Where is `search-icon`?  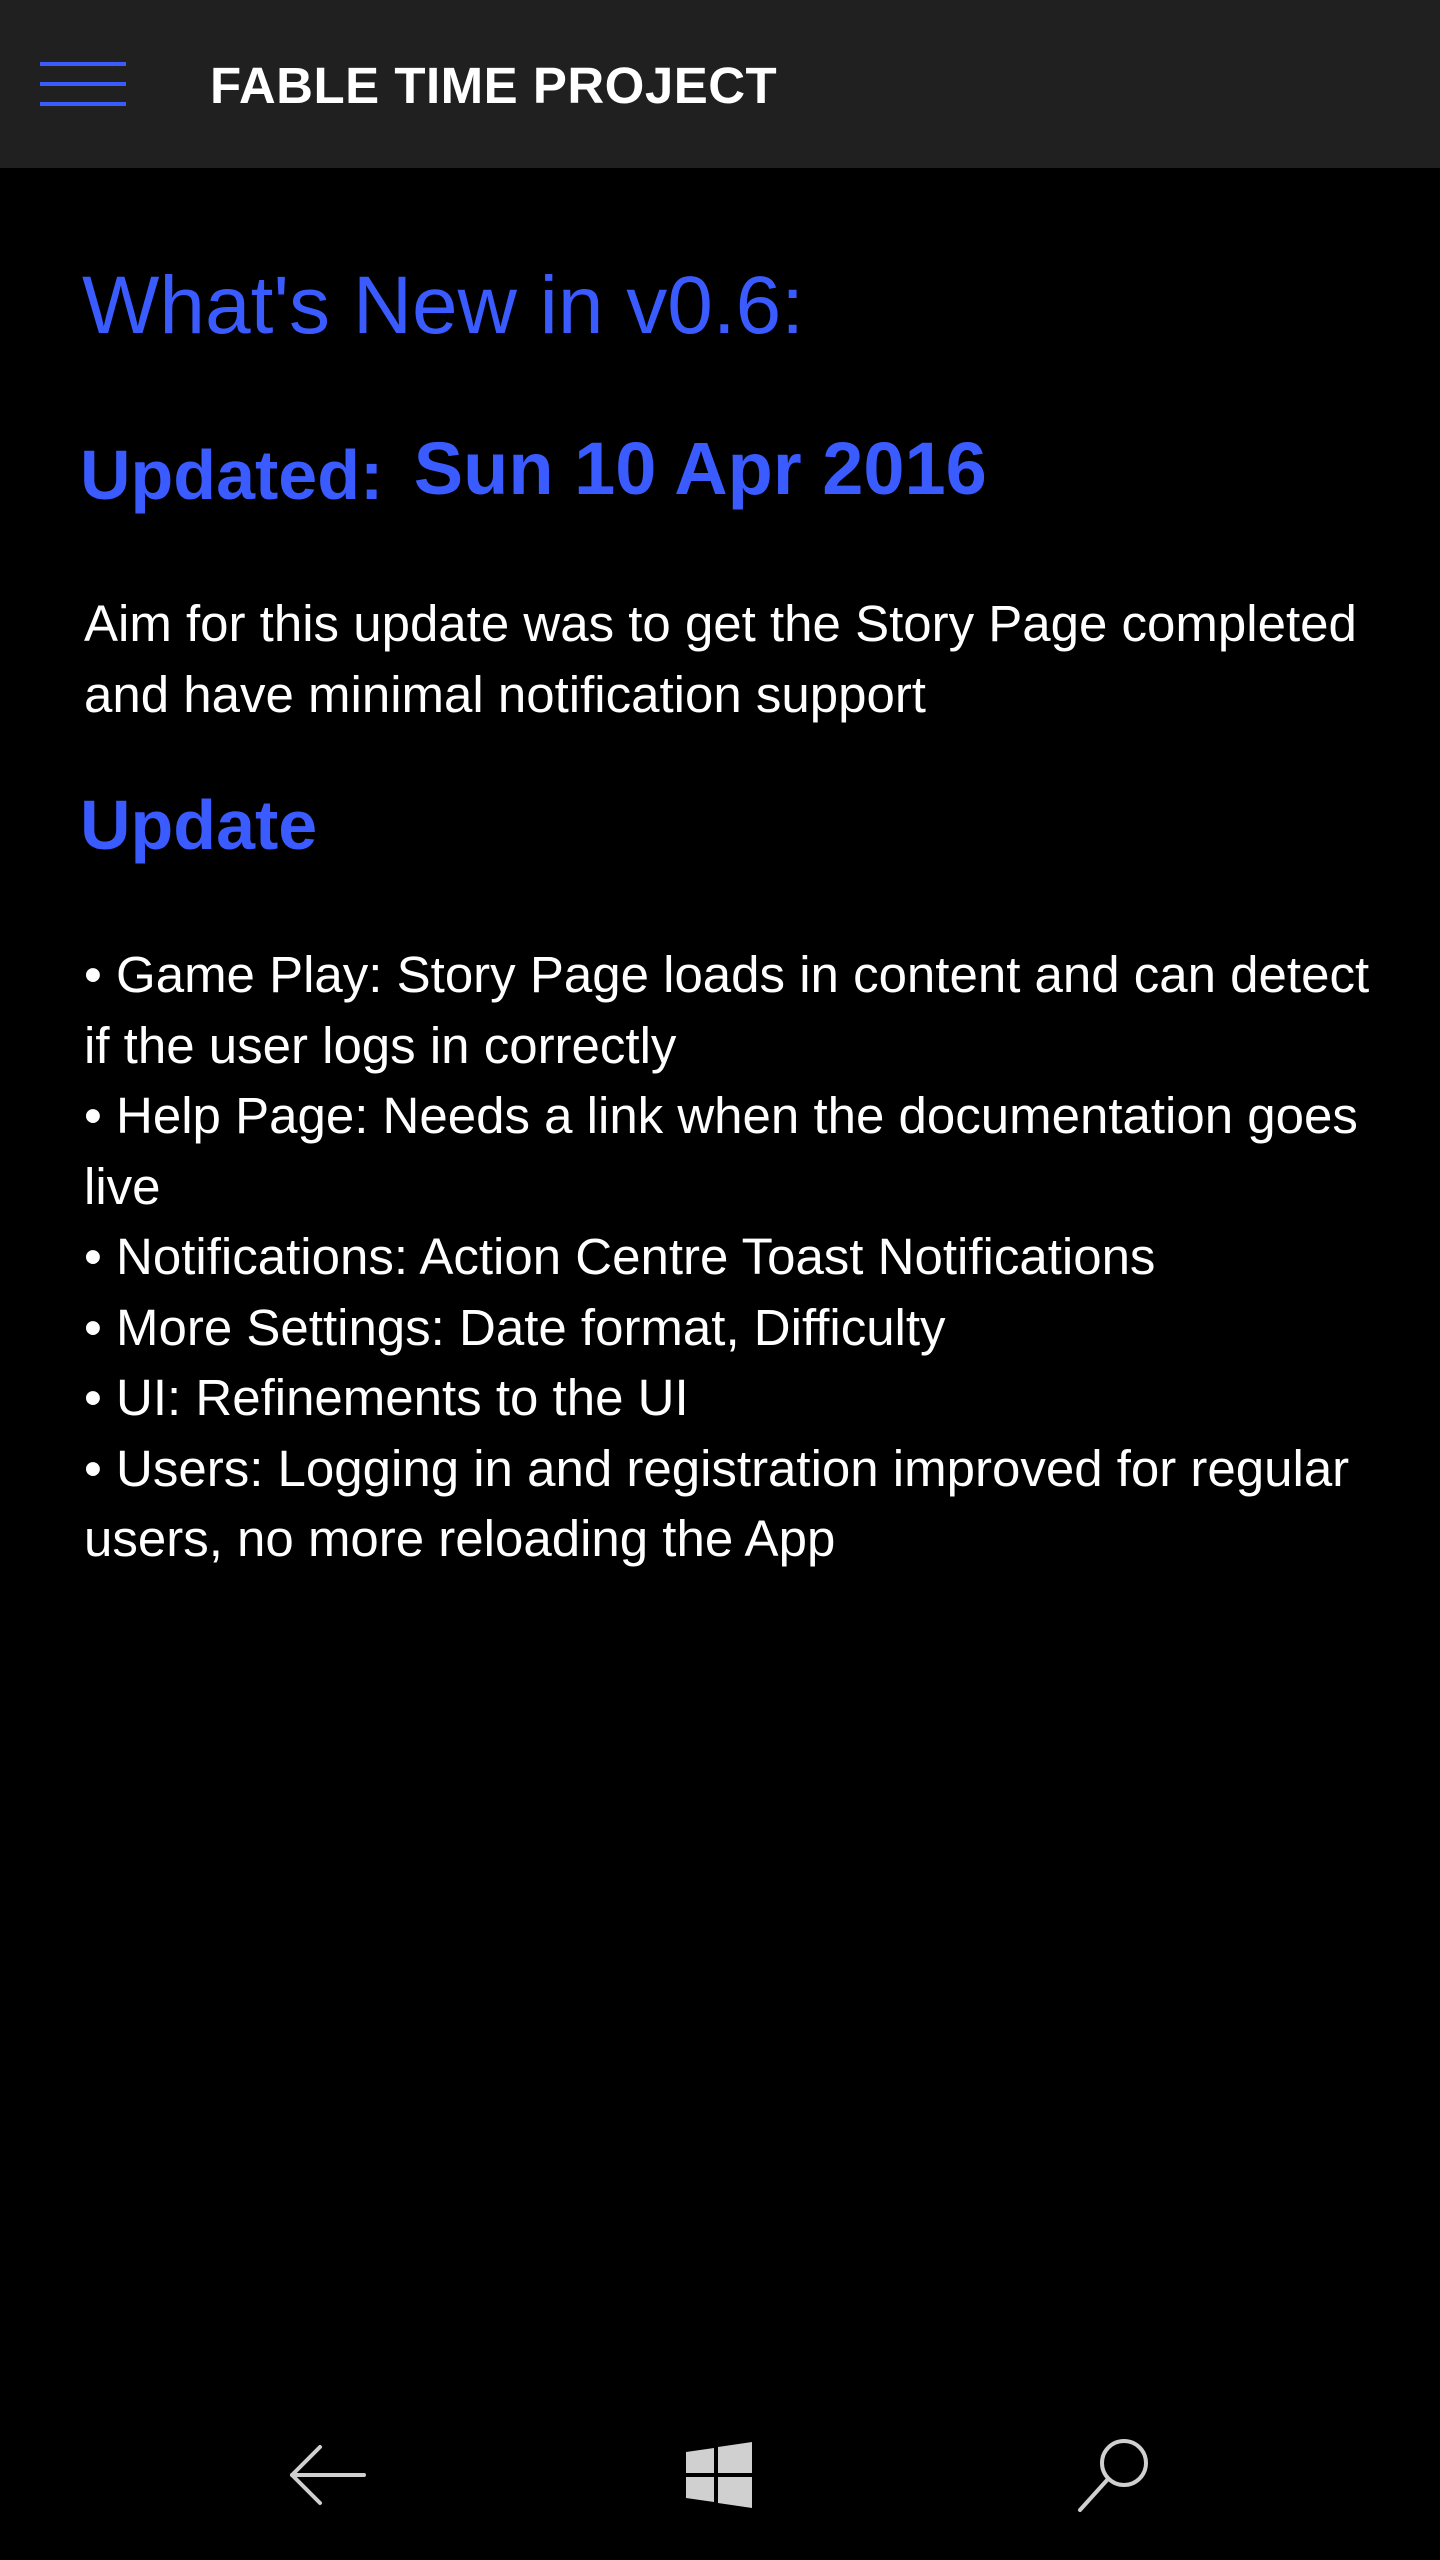
search-icon is located at coordinates (1113, 2475).